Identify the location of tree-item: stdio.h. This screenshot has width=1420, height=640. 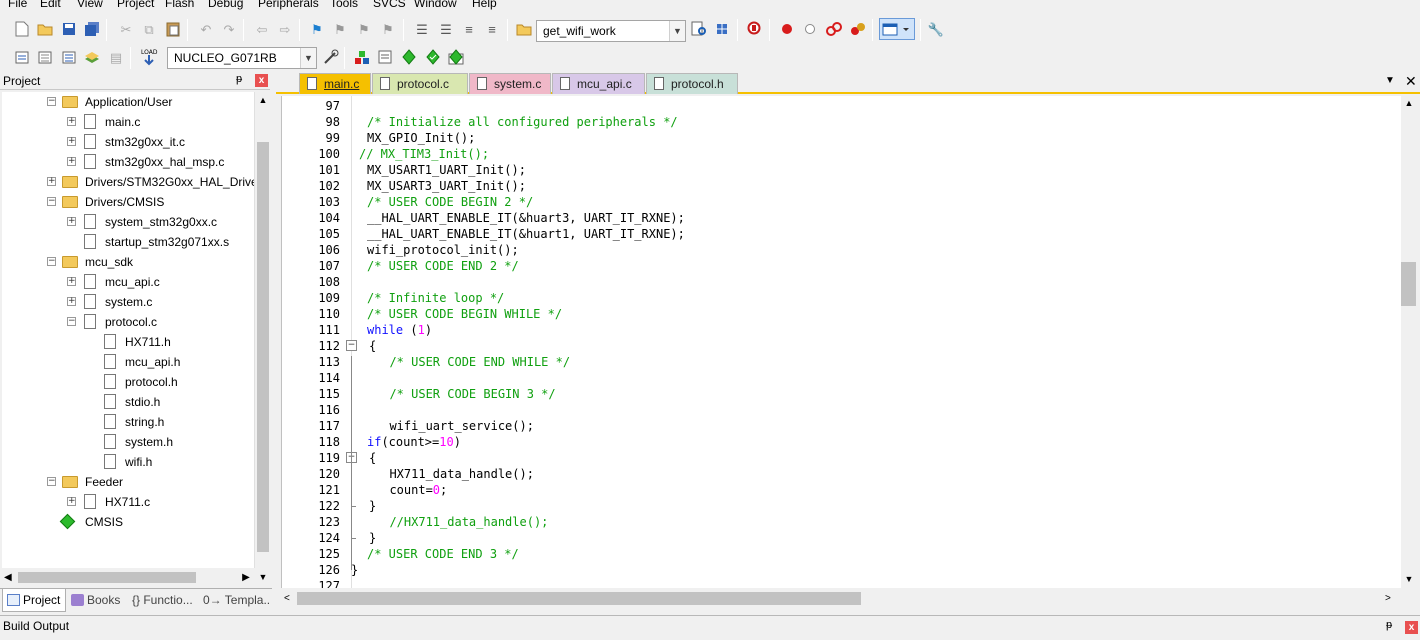
(129, 402).